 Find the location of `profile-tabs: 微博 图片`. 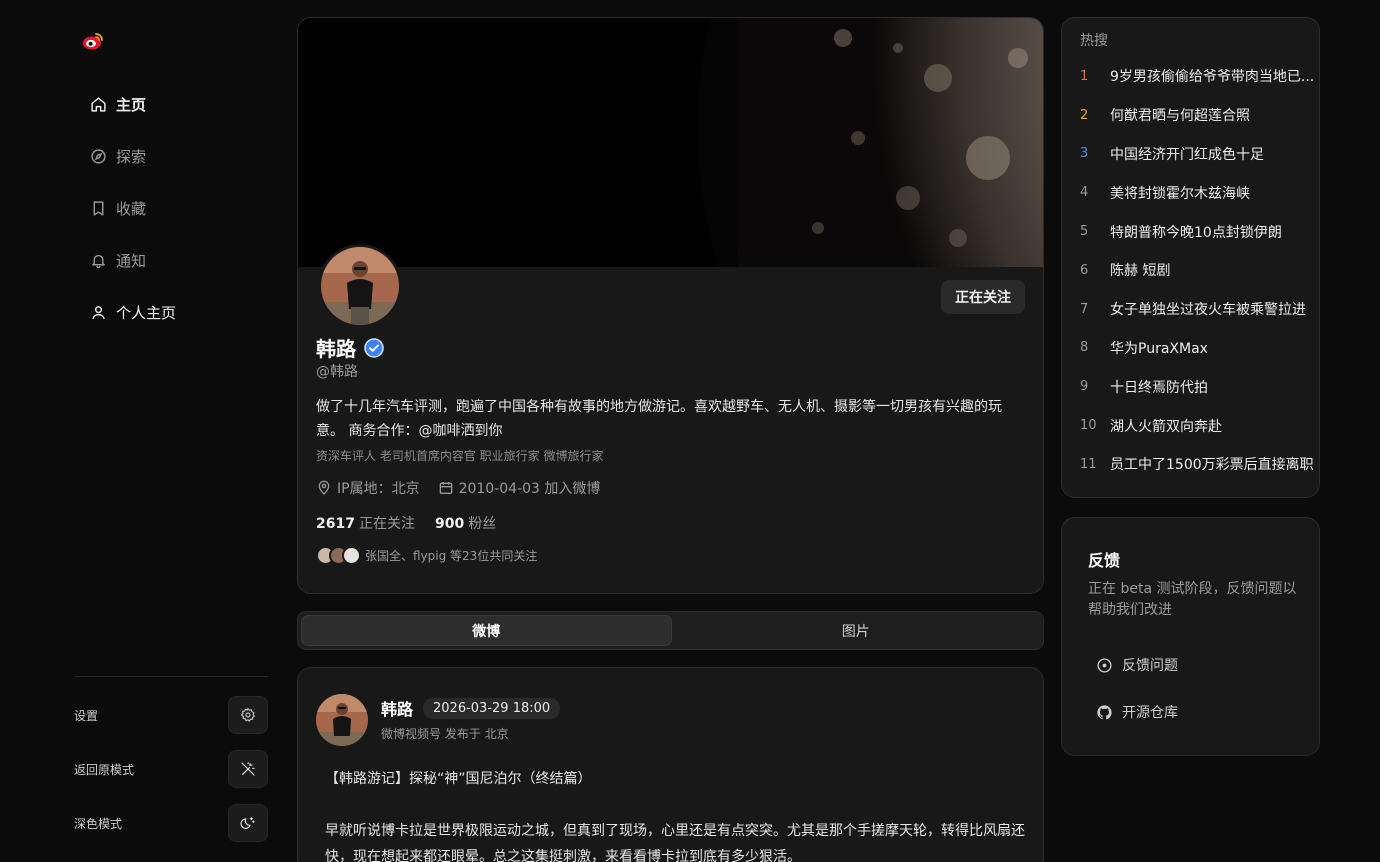

profile-tabs: 微博 图片 is located at coordinates (670, 630).